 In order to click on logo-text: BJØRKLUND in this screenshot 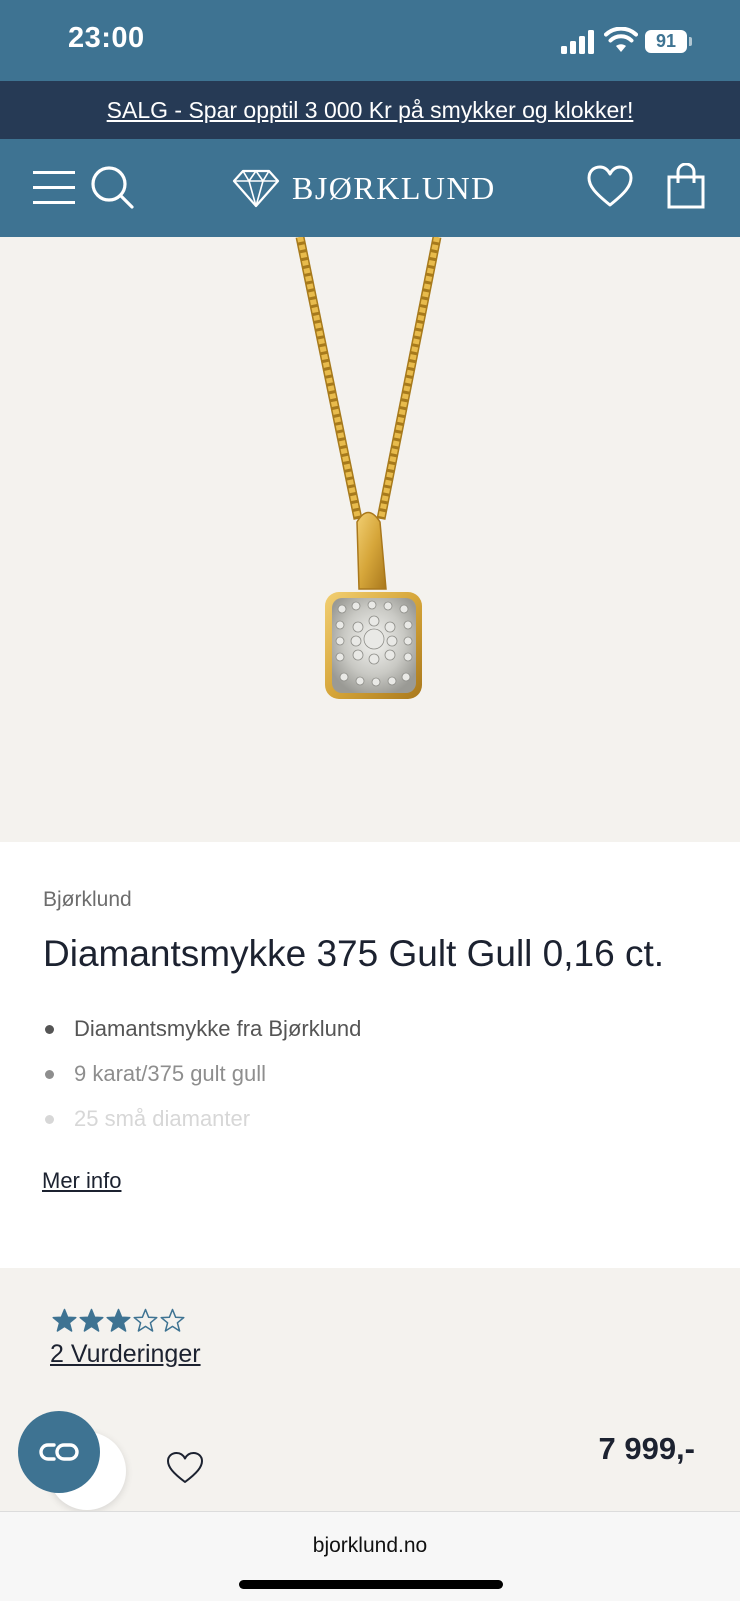, I will do `click(394, 187)`.